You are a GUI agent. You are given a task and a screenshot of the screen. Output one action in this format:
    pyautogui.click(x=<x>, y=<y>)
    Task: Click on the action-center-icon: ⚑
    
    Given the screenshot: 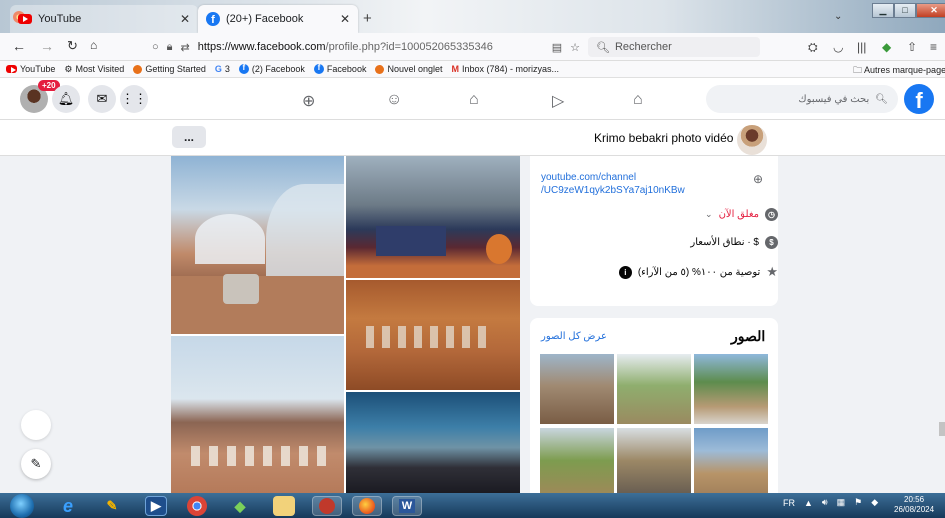 What is the action you would take?
    pyautogui.click(x=858, y=502)
    